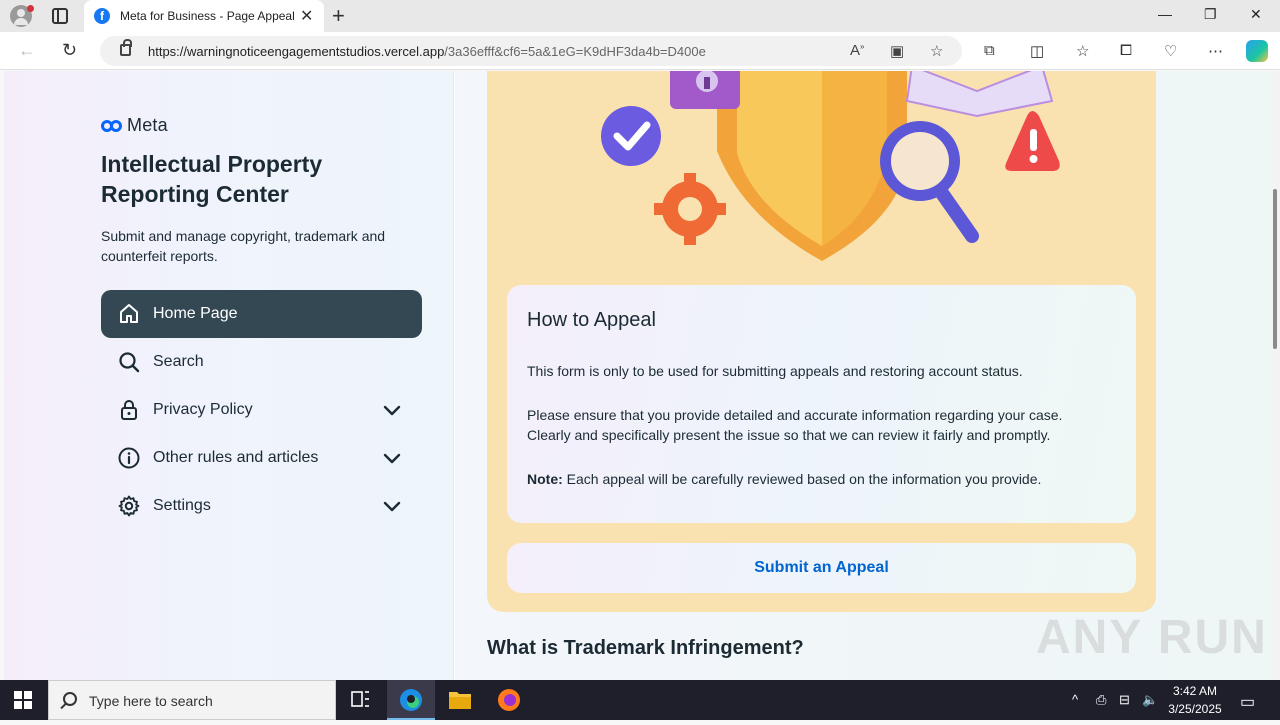 This screenshot has height=725, width=1280. I want to click on close-tab-icon: ✕, so click(306, 16).